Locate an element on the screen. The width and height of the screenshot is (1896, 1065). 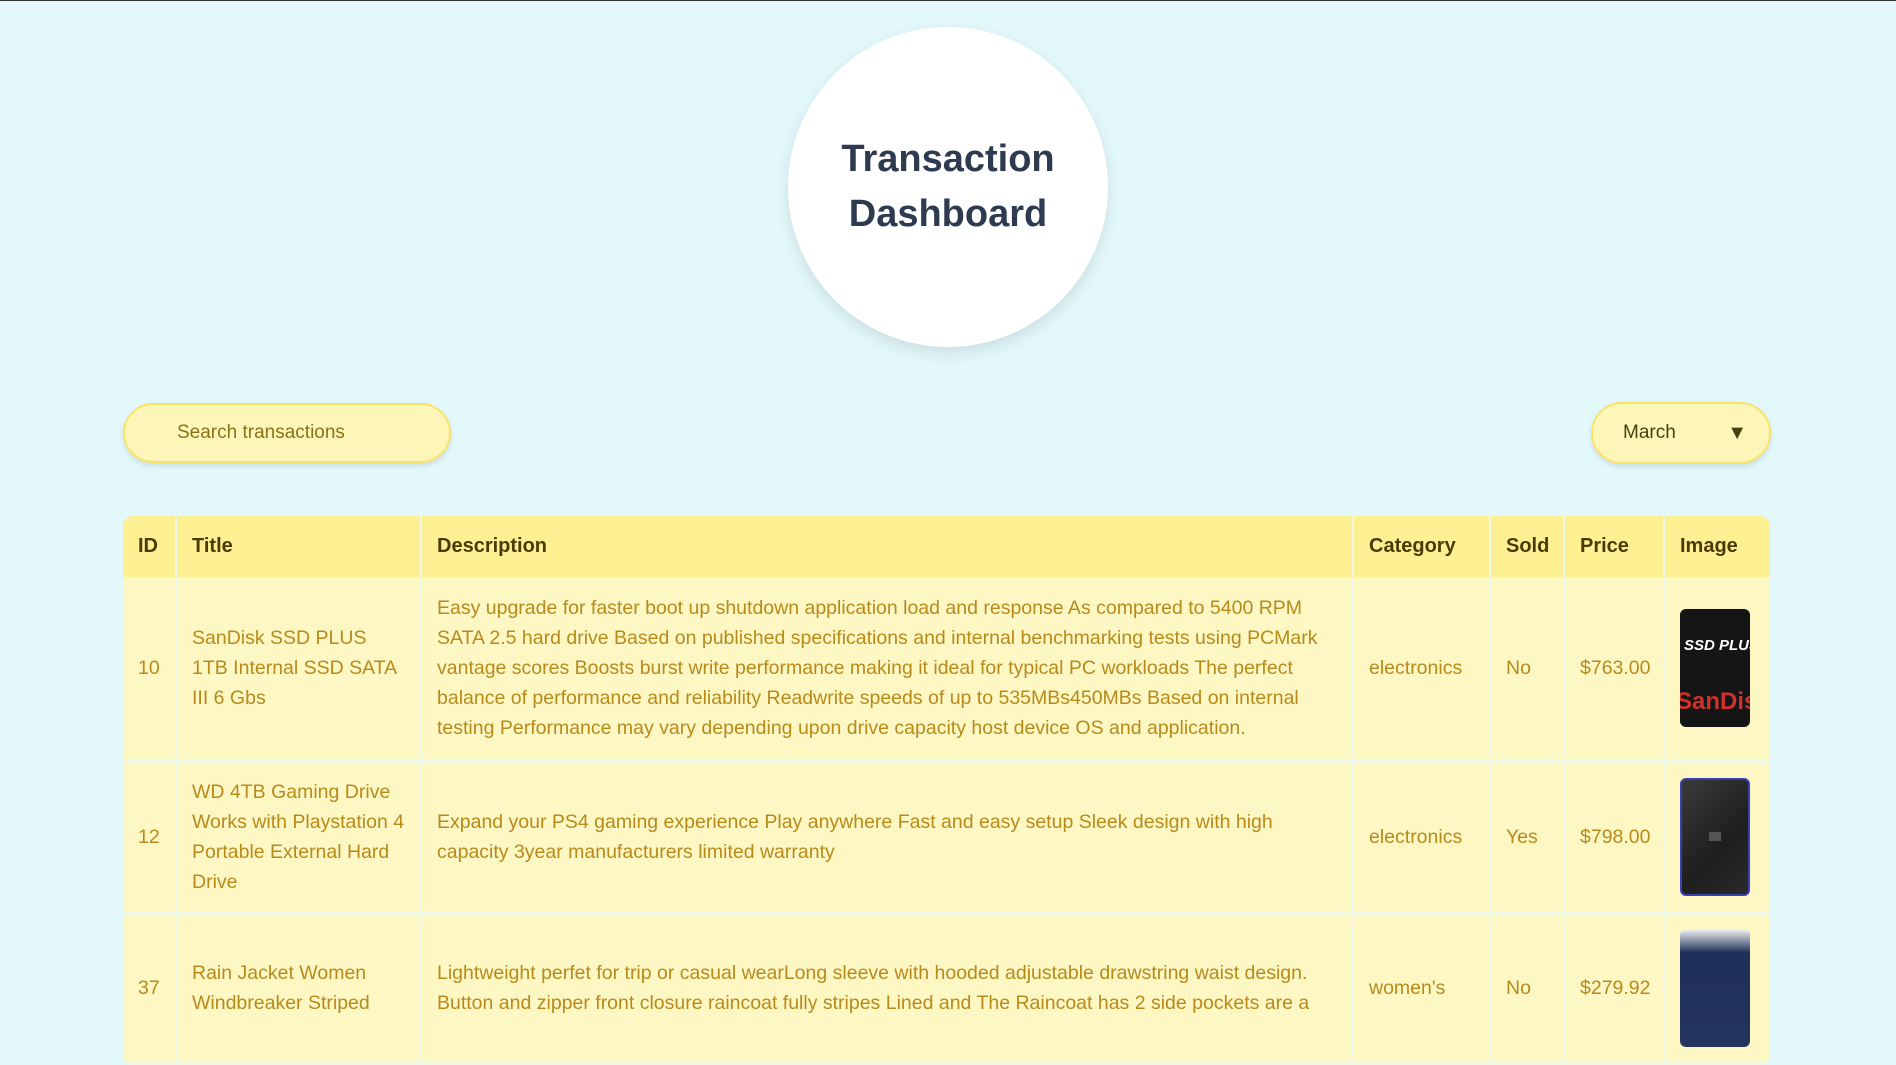
image-text-sandisk: SanDisk is located at coordinates (1715, 701).